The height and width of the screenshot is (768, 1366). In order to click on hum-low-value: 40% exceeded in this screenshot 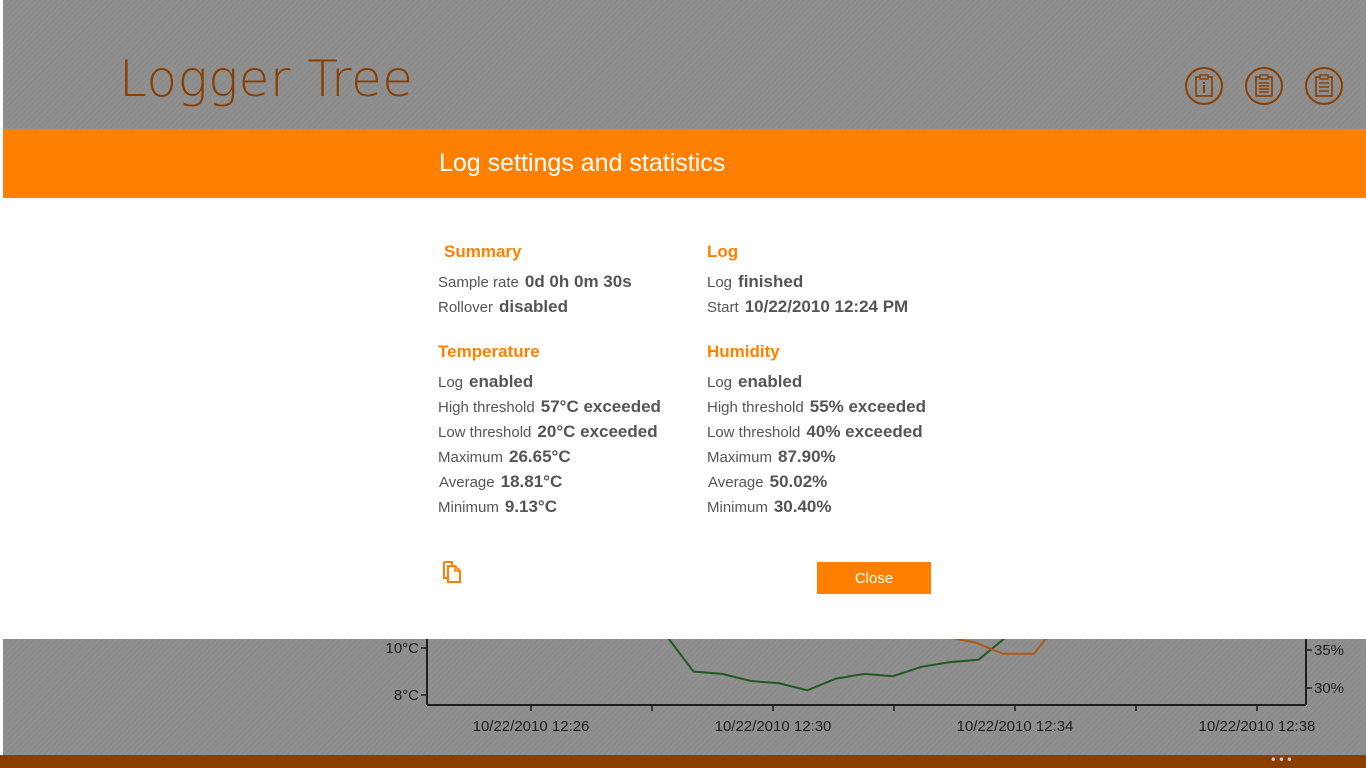, I will do `click(864, 431)`.